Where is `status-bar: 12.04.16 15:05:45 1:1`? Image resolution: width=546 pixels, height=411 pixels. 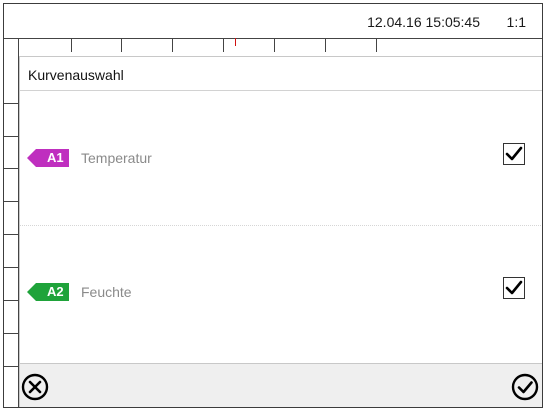 status-bar: 12.04.16 15:05:45 1:1 is located at coordinates (273, 21).